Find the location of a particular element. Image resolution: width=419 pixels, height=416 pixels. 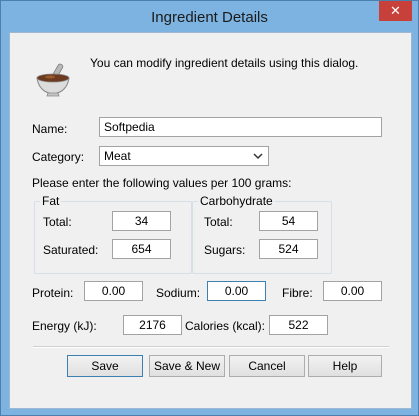

protein-label: Protein: is located at coordinates (53, 293).